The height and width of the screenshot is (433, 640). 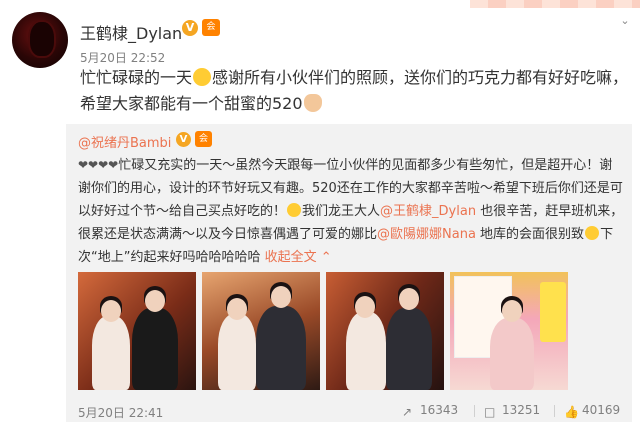 I want to click on like-button: 👍 40169, so click(x=592, y=411).